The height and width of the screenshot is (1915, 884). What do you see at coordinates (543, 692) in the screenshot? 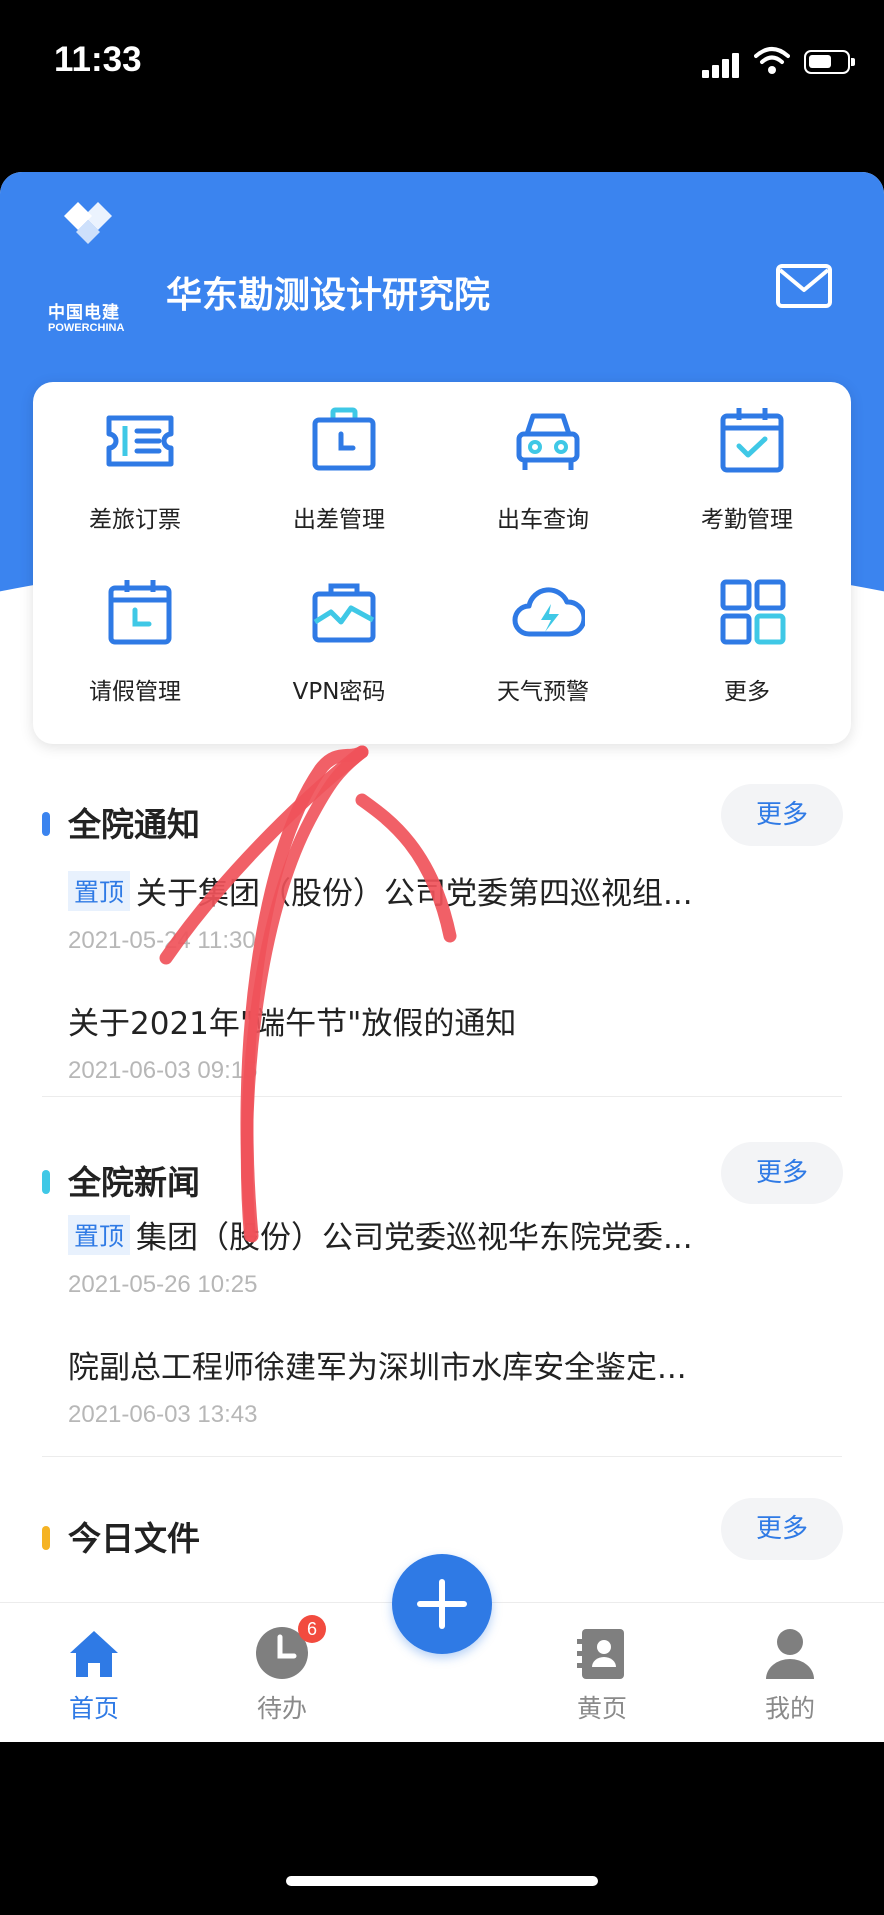
I see `menu-label: 天气预警` at bounding box center [543, 692].